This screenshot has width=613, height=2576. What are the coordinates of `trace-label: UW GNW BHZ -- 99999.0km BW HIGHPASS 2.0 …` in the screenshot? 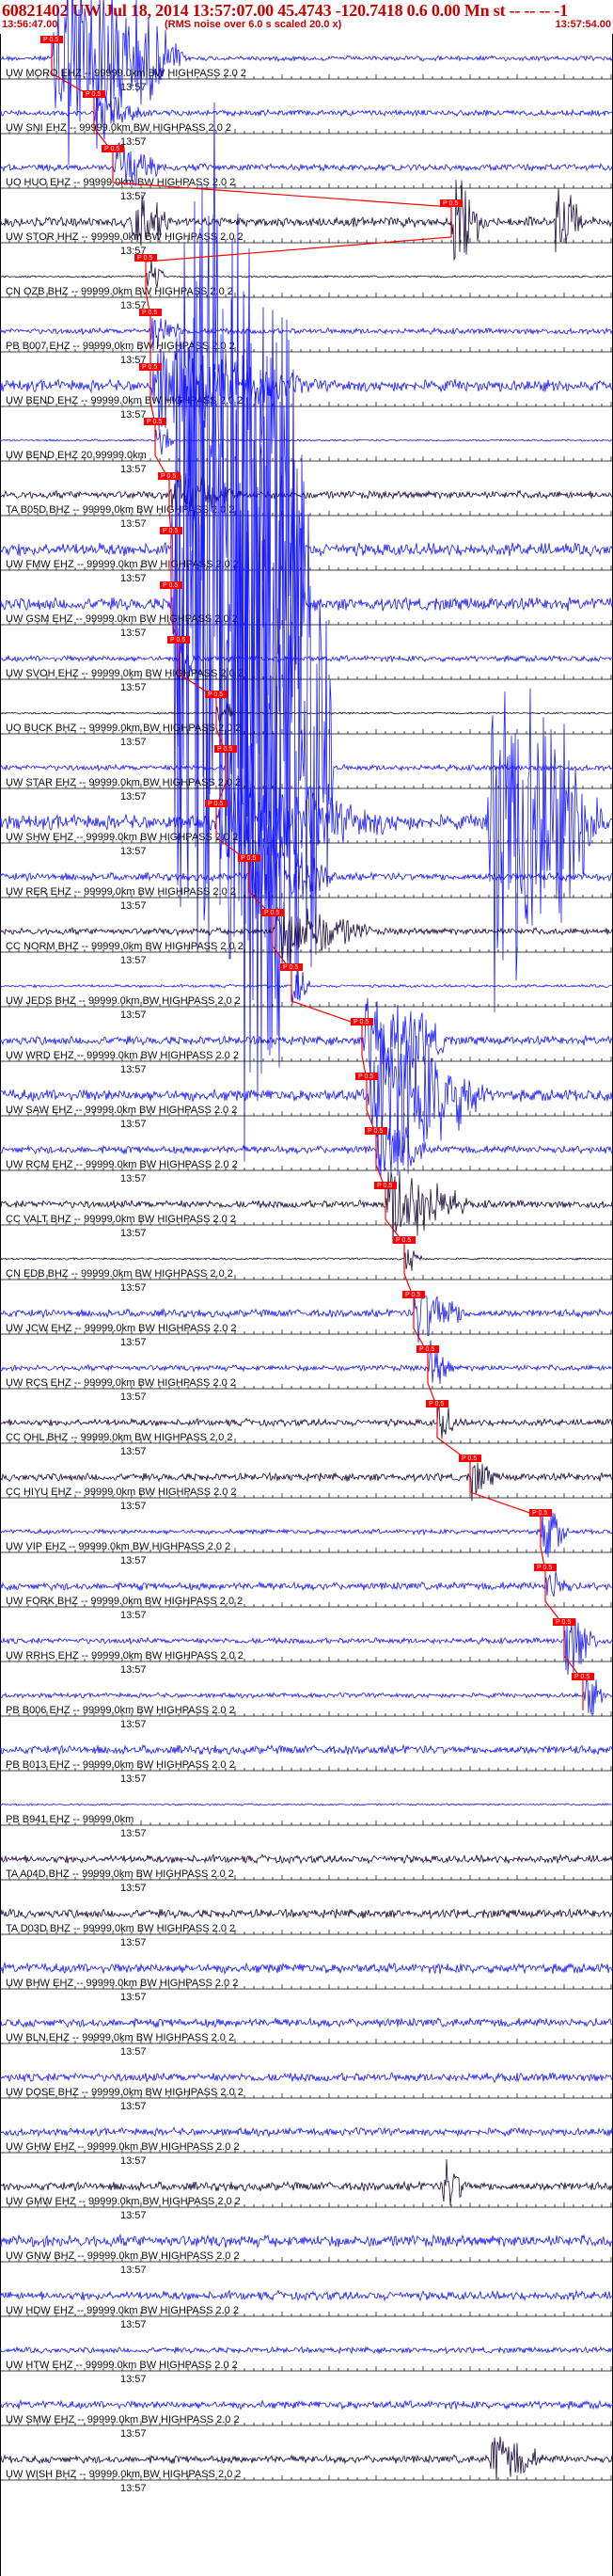 It's located at (123, 2256).